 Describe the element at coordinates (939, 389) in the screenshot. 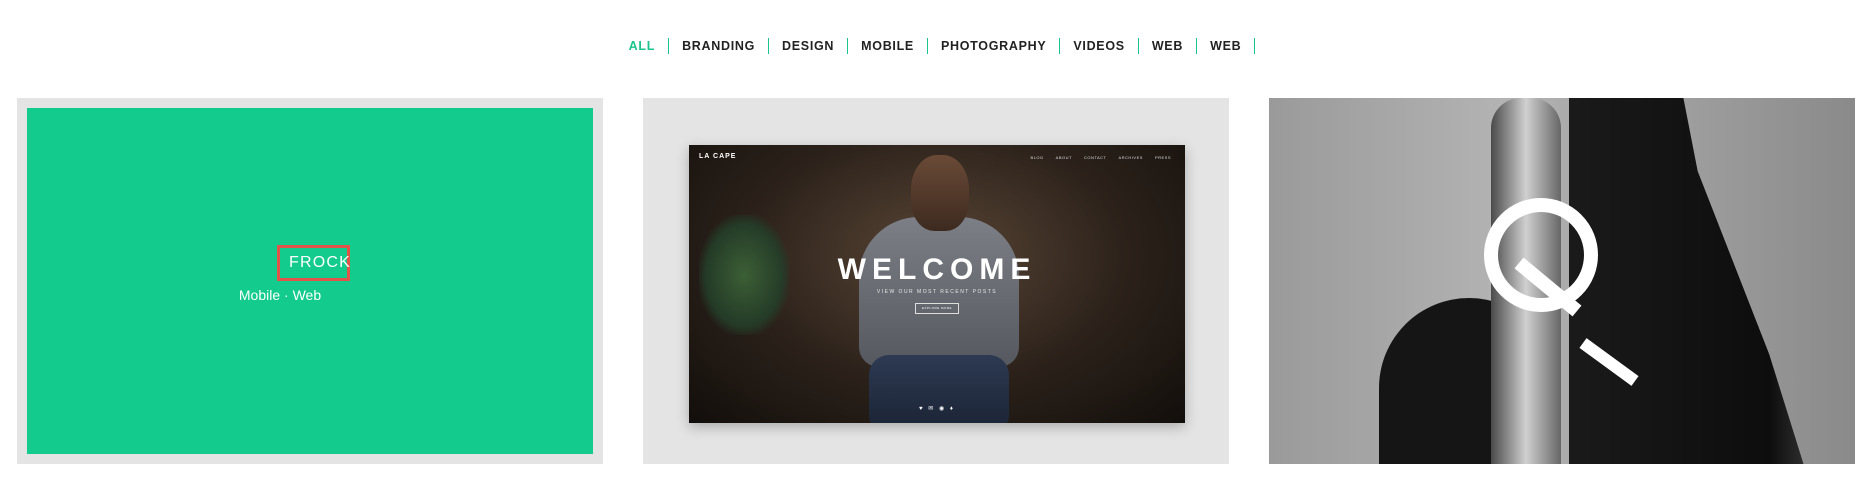

I see `person-legs` at that location.